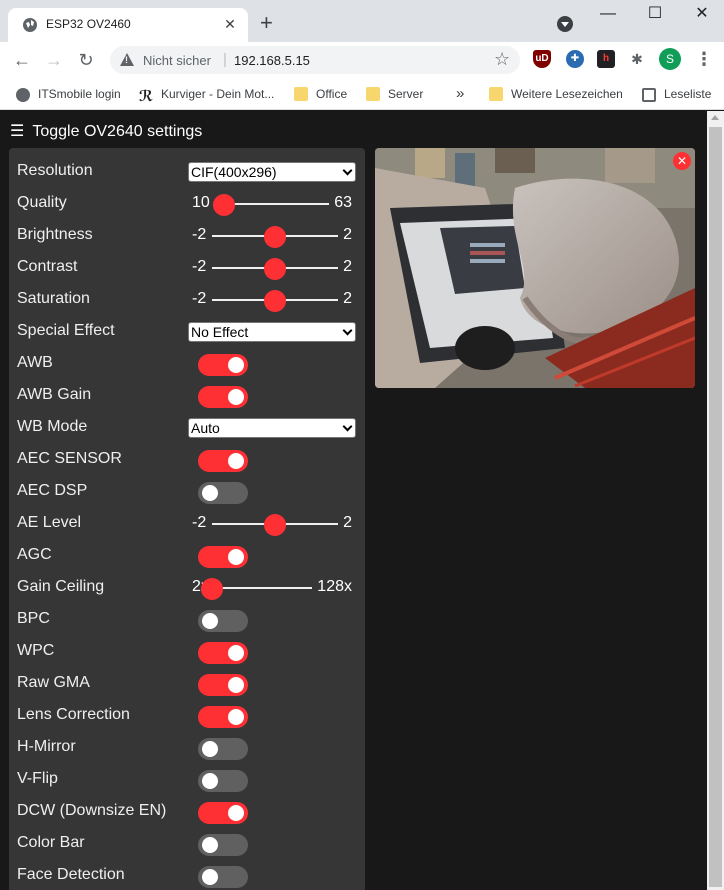 This screenshot has width=724, height=890. What do you see at coordinates (187, 299) in the screenshot?
I see `setting-row-saturation: Saturation -2 2` at bounding box center [187, 299].